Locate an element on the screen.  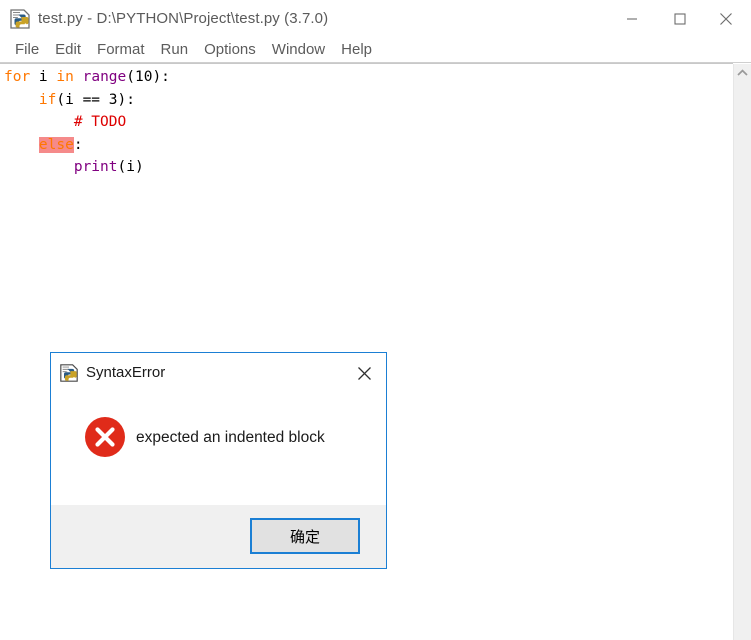
minimize-icon is located at coordinates (632, 19).